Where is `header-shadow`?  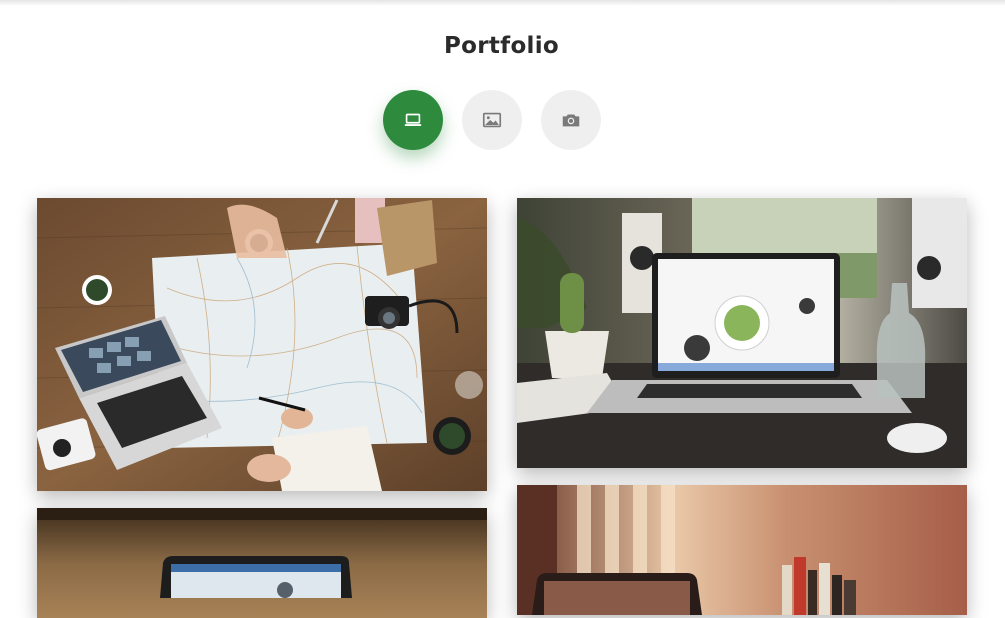
header-shadow is located at coordinates (502, 3).